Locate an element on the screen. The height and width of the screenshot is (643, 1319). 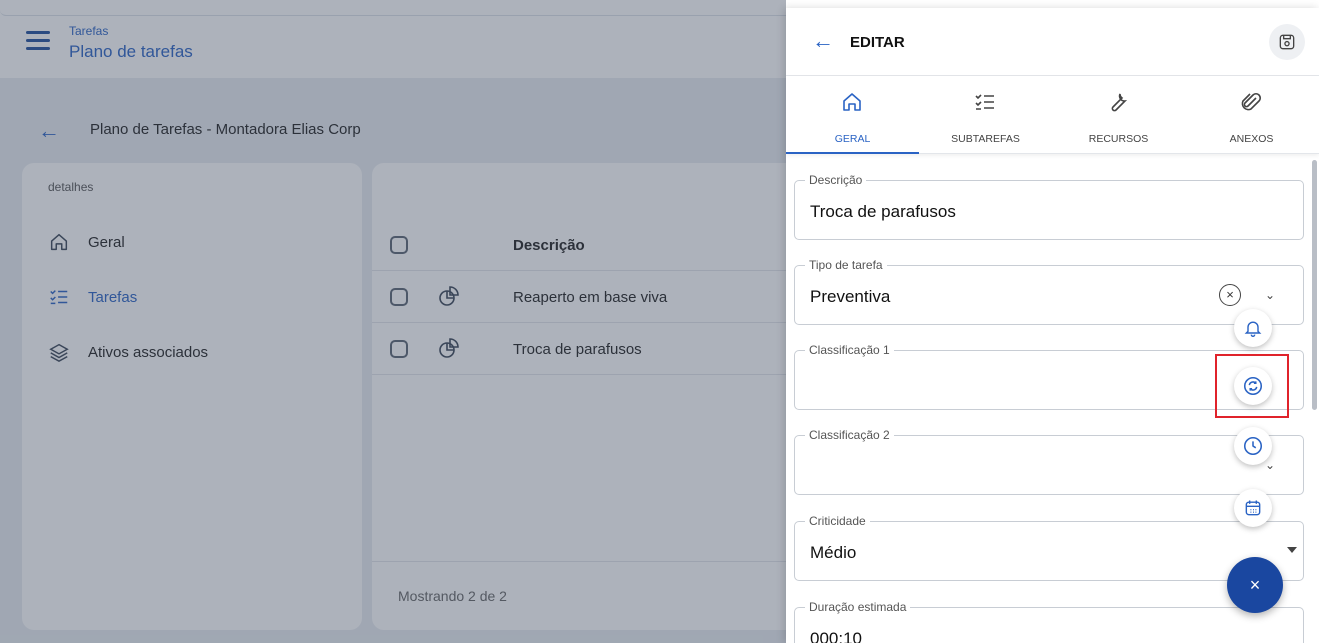
drawer-tabs: GERAL SUBTAREFAS RECURSOS ANEXOS is located at coordinates (1052, 115).